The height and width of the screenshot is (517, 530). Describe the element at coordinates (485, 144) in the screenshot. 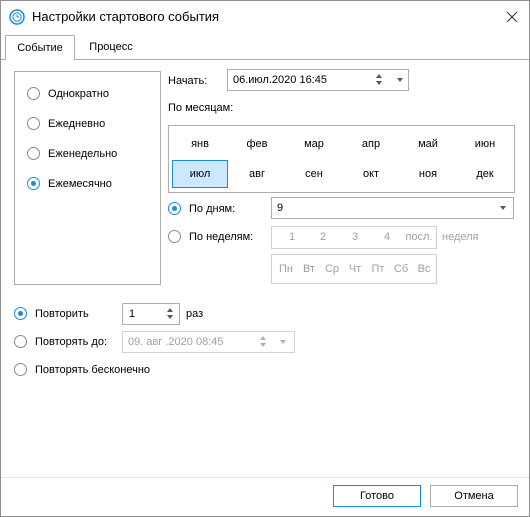

I see `month-jun: июн` at that location.